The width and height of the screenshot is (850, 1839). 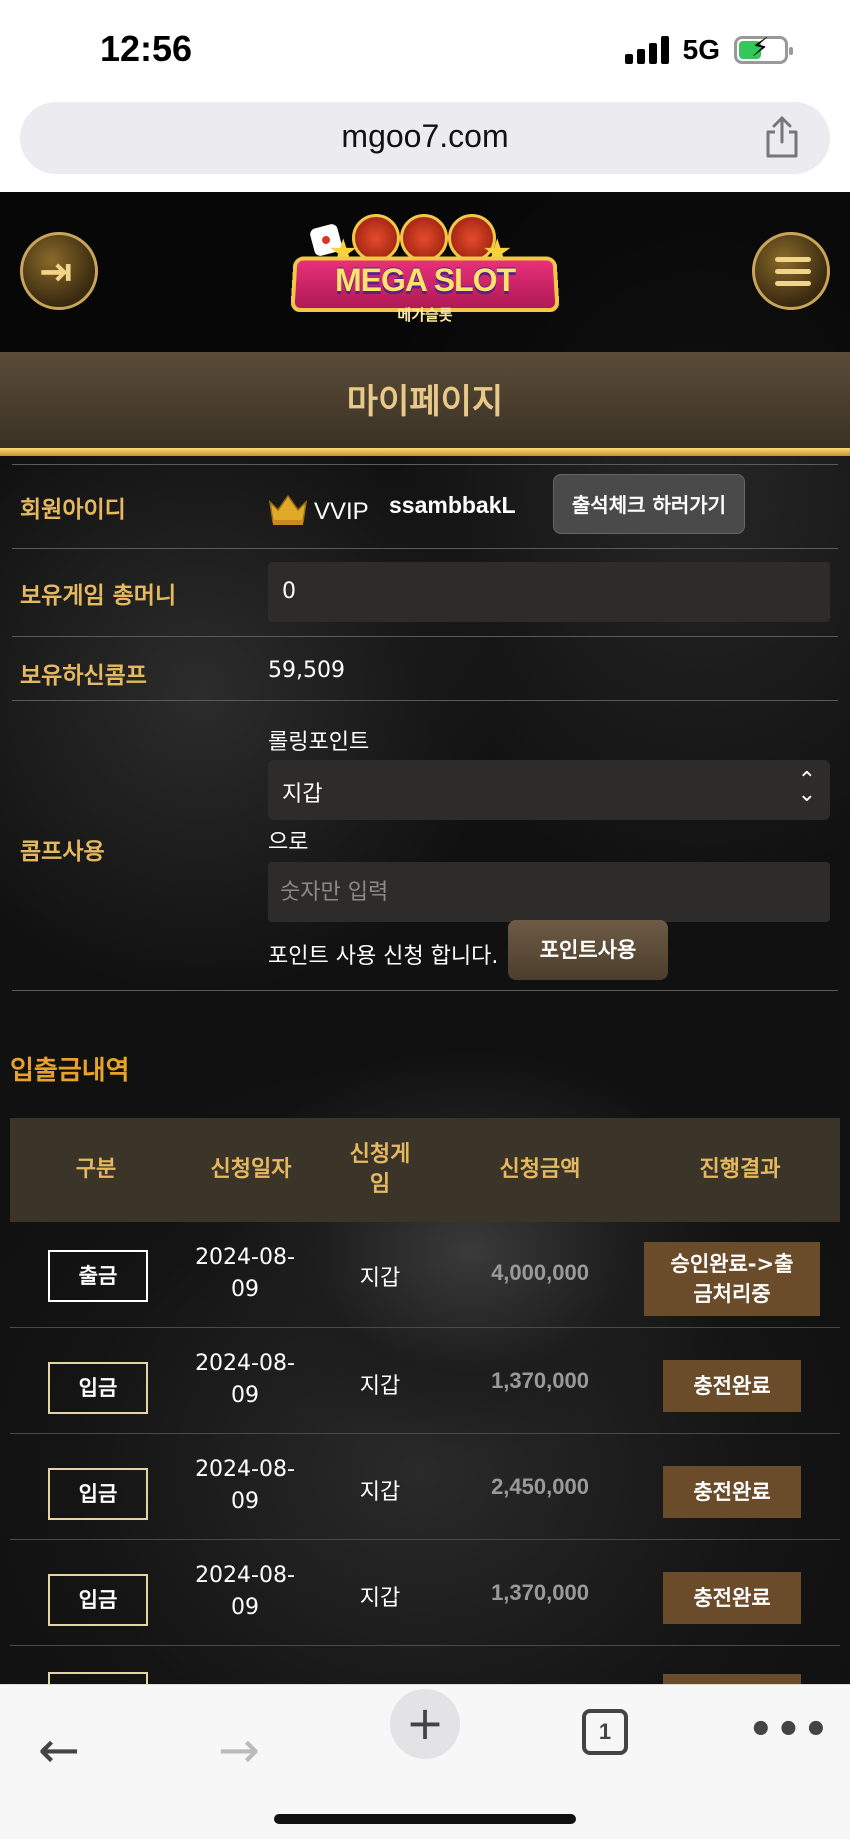 I want to click on home-indicator, so click(x=425, y=1819).